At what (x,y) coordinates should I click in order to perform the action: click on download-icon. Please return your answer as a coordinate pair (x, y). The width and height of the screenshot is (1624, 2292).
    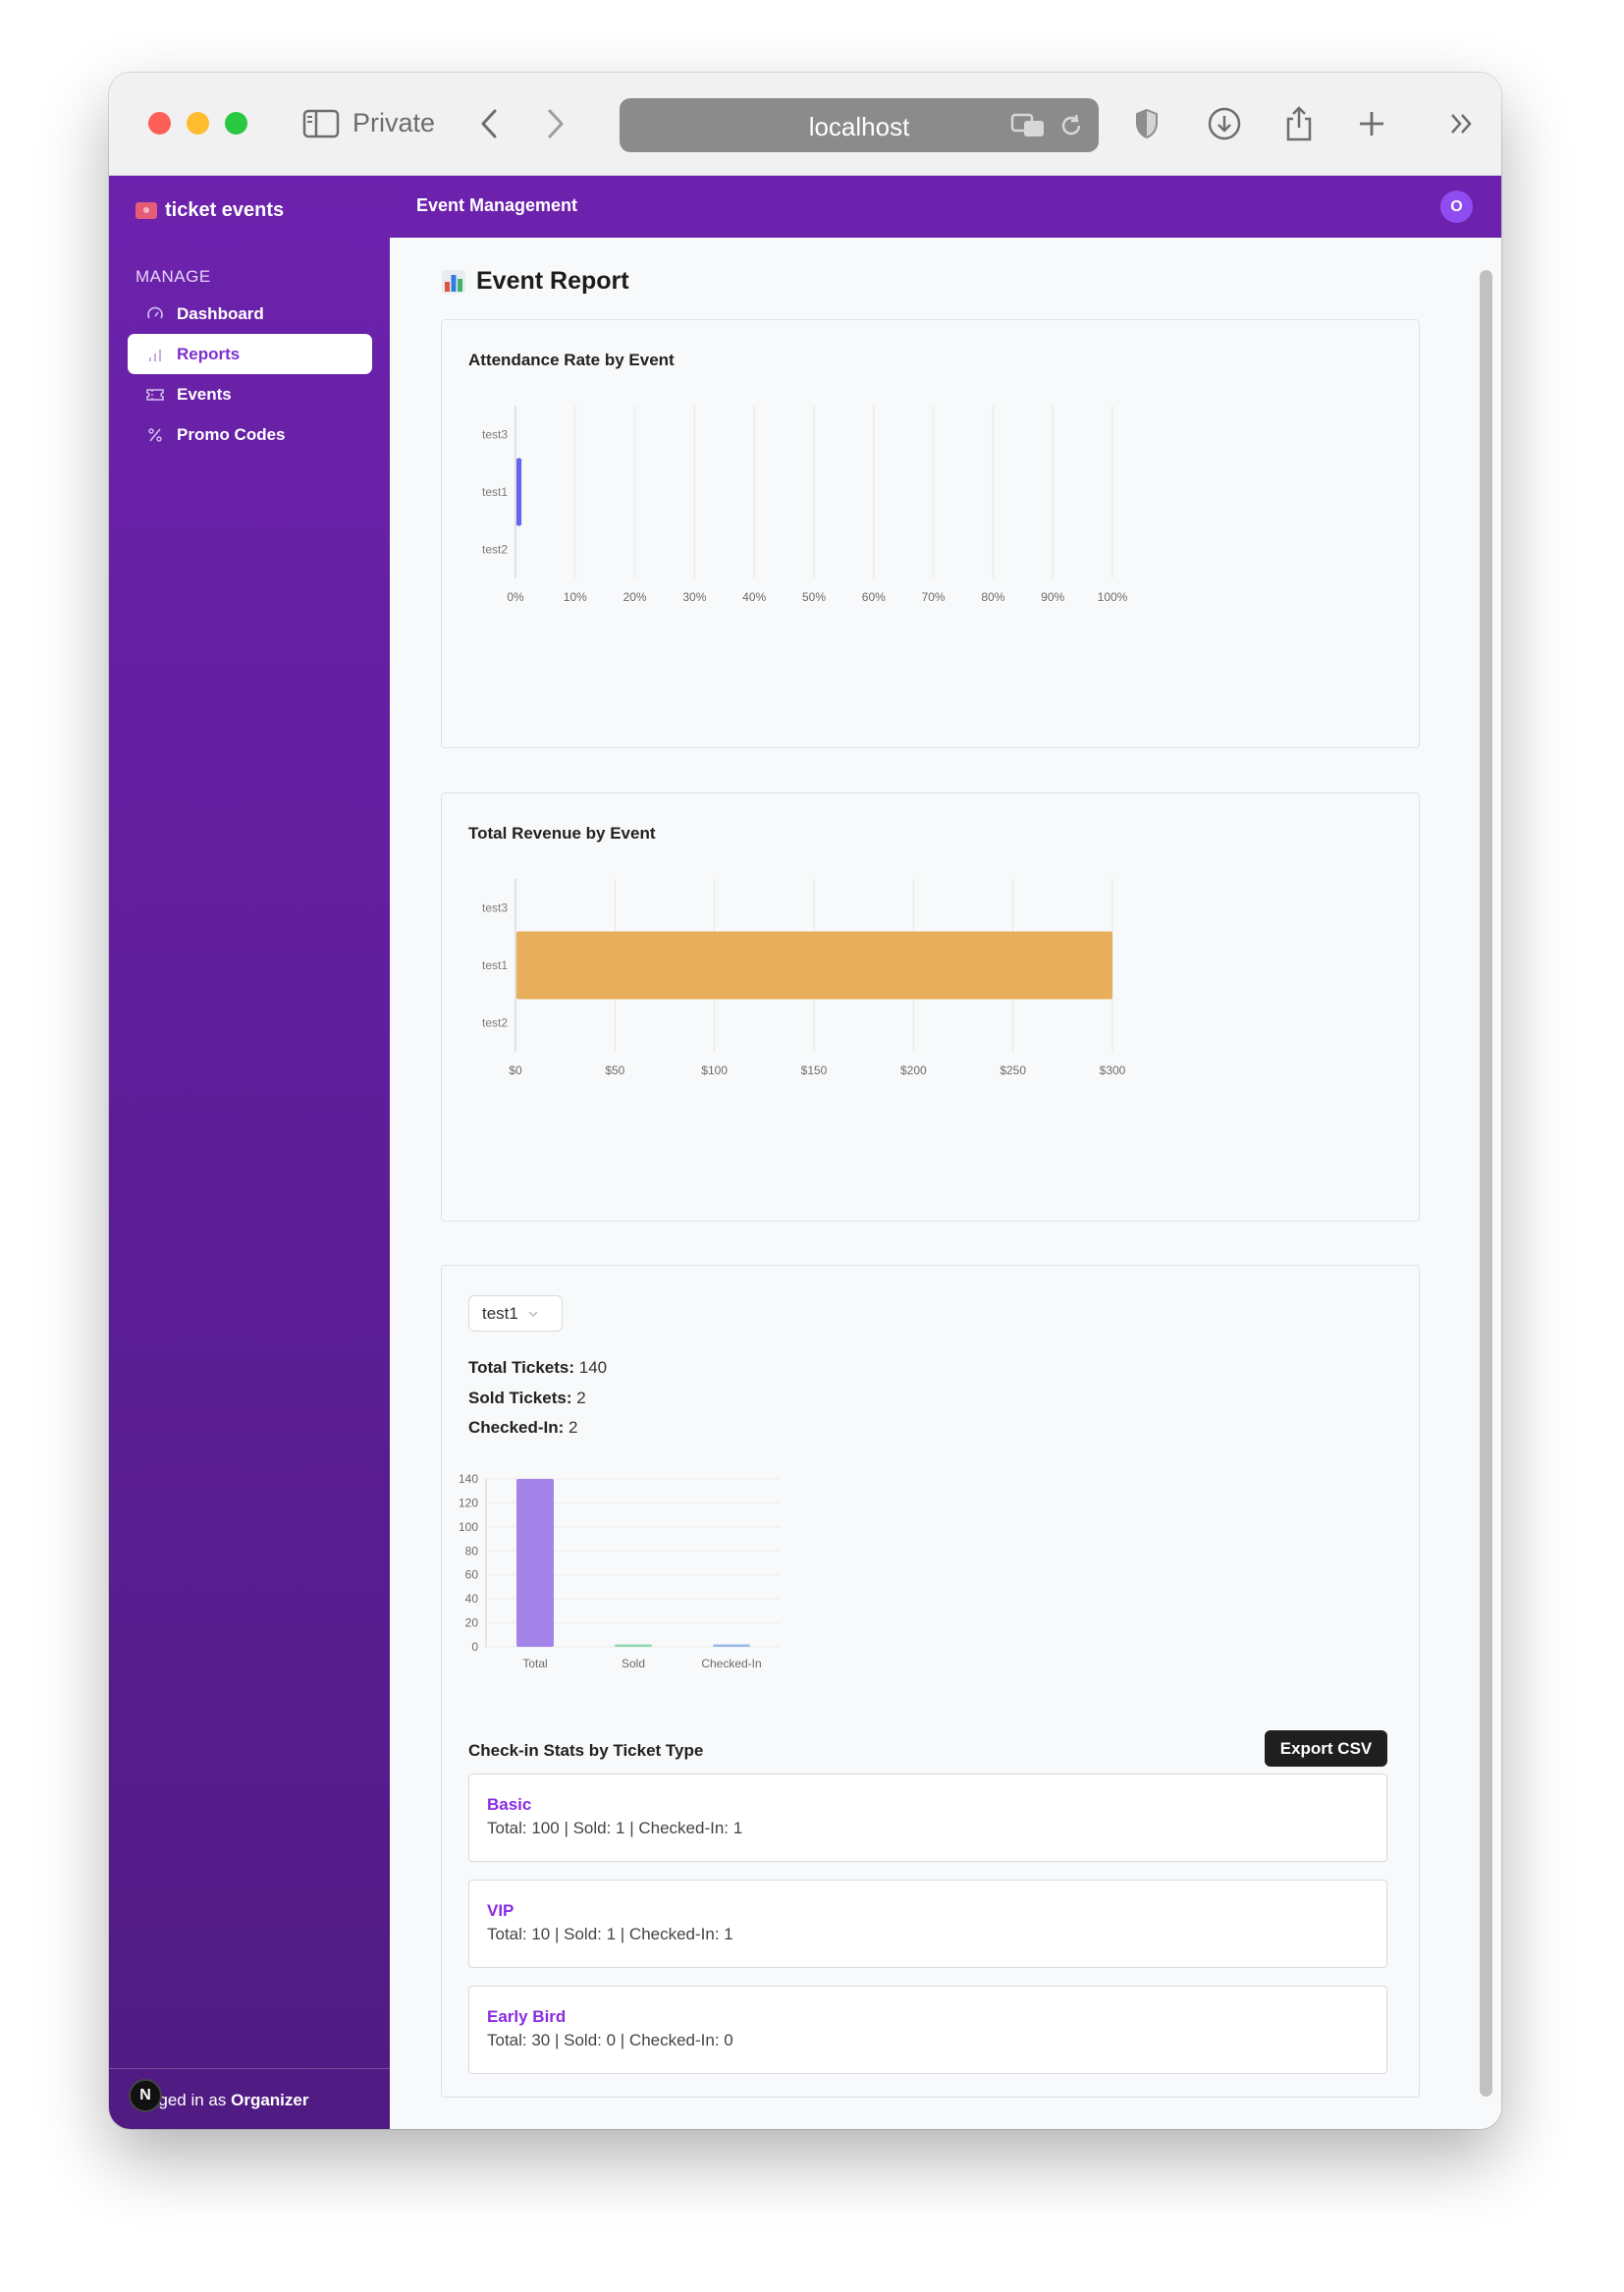
    Looking at the image, I should click on (1224, 123).